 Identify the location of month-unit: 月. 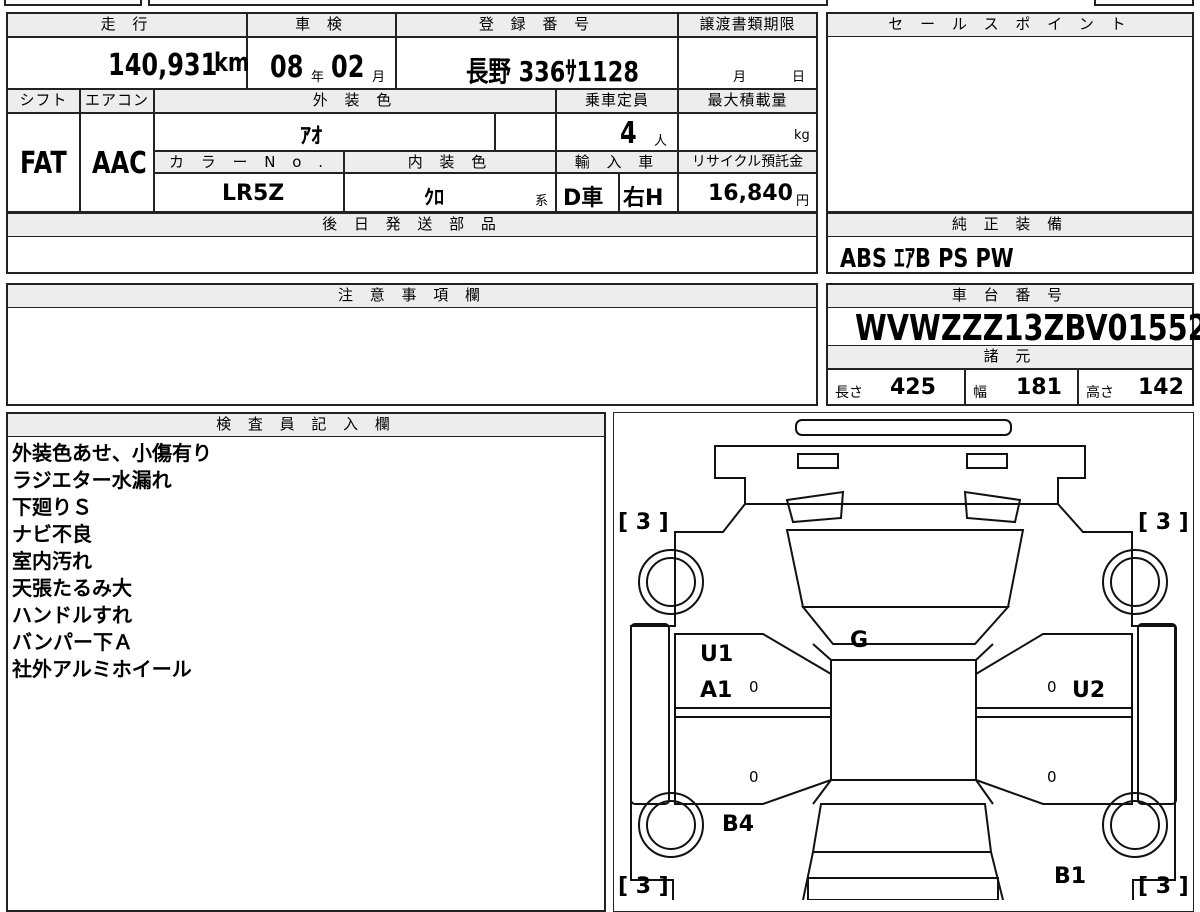
(379, 77).